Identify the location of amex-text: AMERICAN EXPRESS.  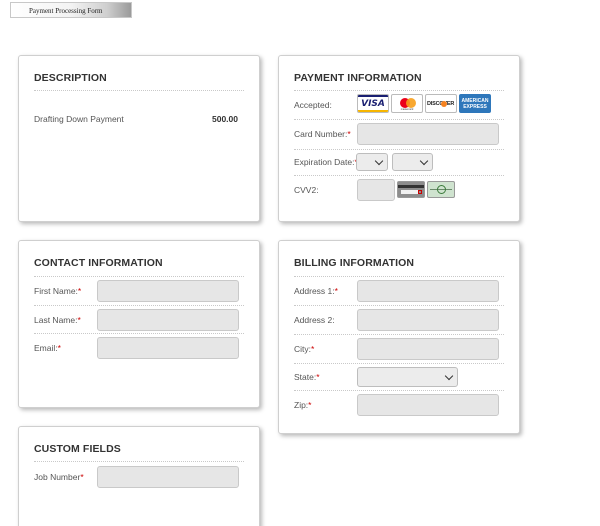
(475, 104).